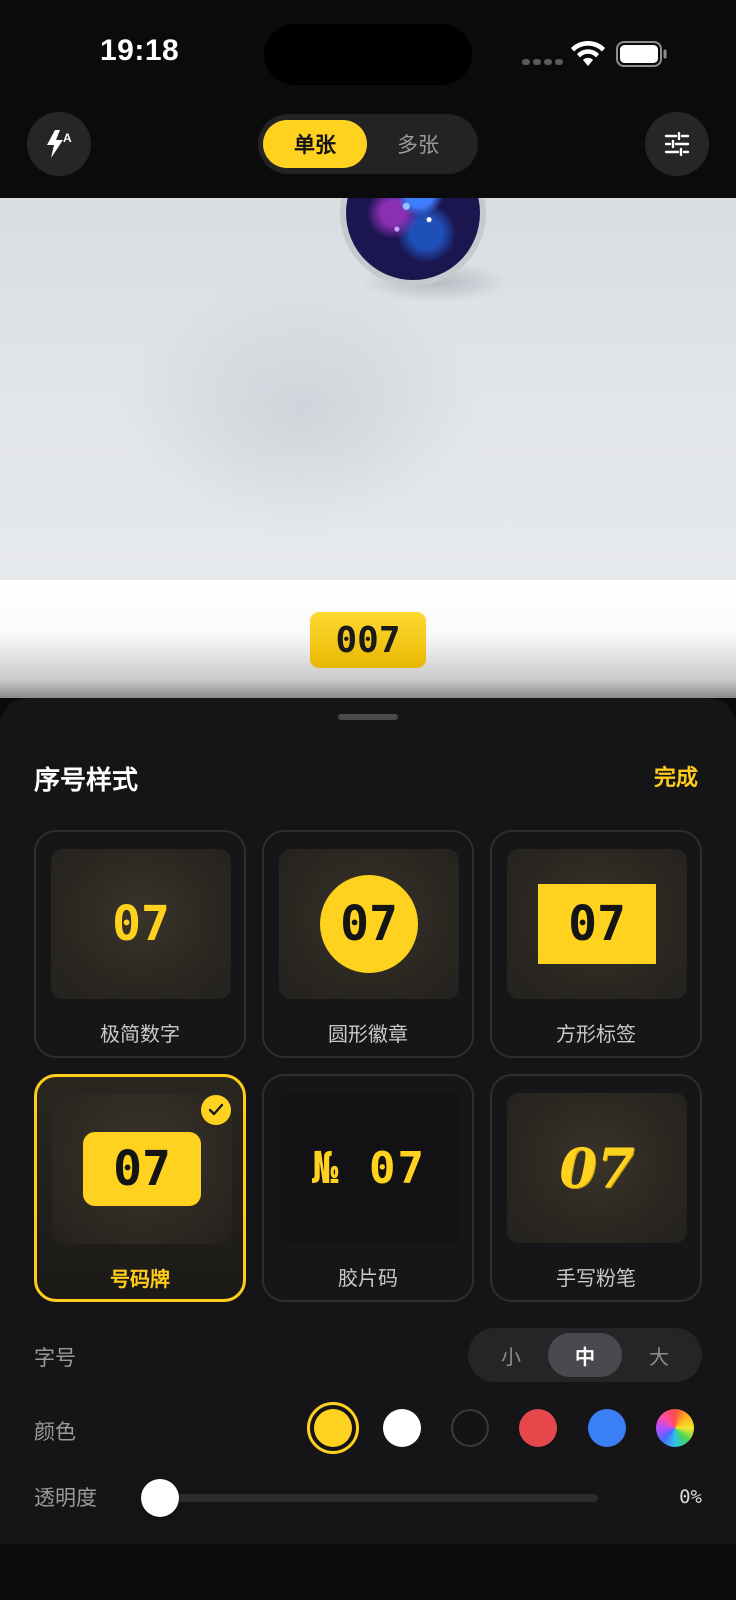 Image resolution: width=736 pixels, height=1600 pixels. I want to click on font-size-large-option: 大, so click(659, 1355).